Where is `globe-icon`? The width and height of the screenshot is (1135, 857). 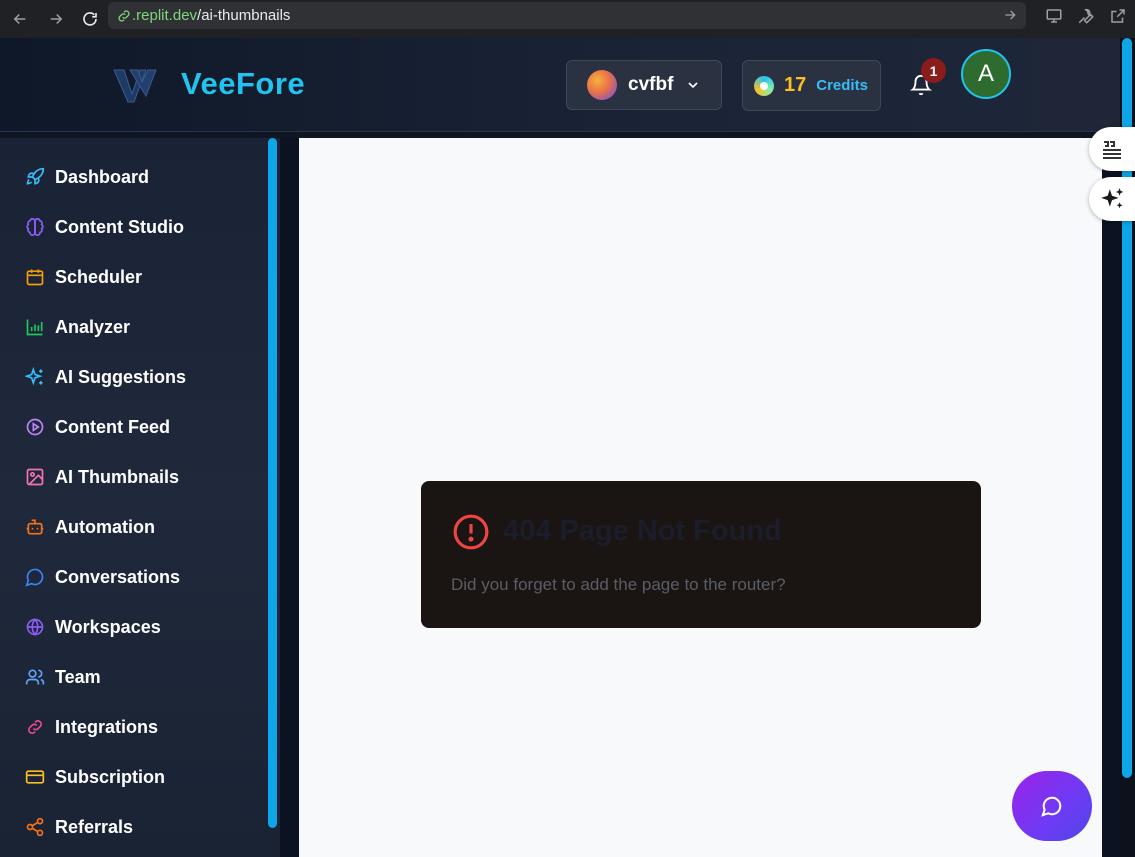
globe-icon is located at coordinates (35, 627).